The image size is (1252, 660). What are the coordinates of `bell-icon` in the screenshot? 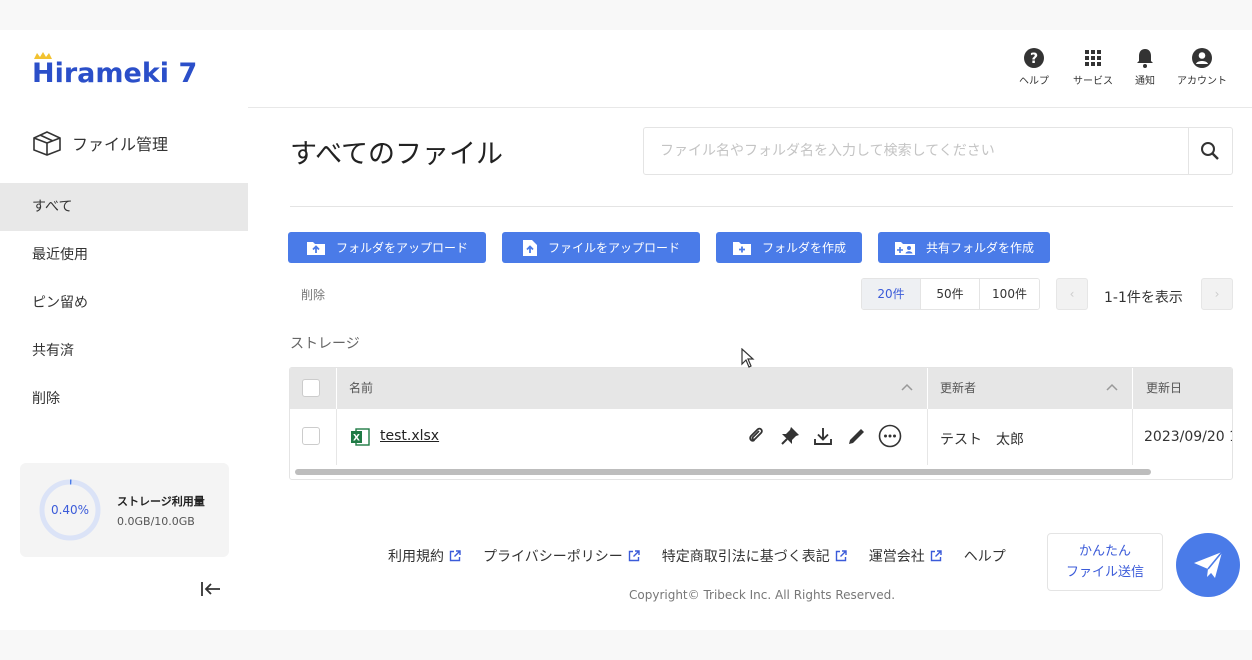 It's located at (1145, 58).